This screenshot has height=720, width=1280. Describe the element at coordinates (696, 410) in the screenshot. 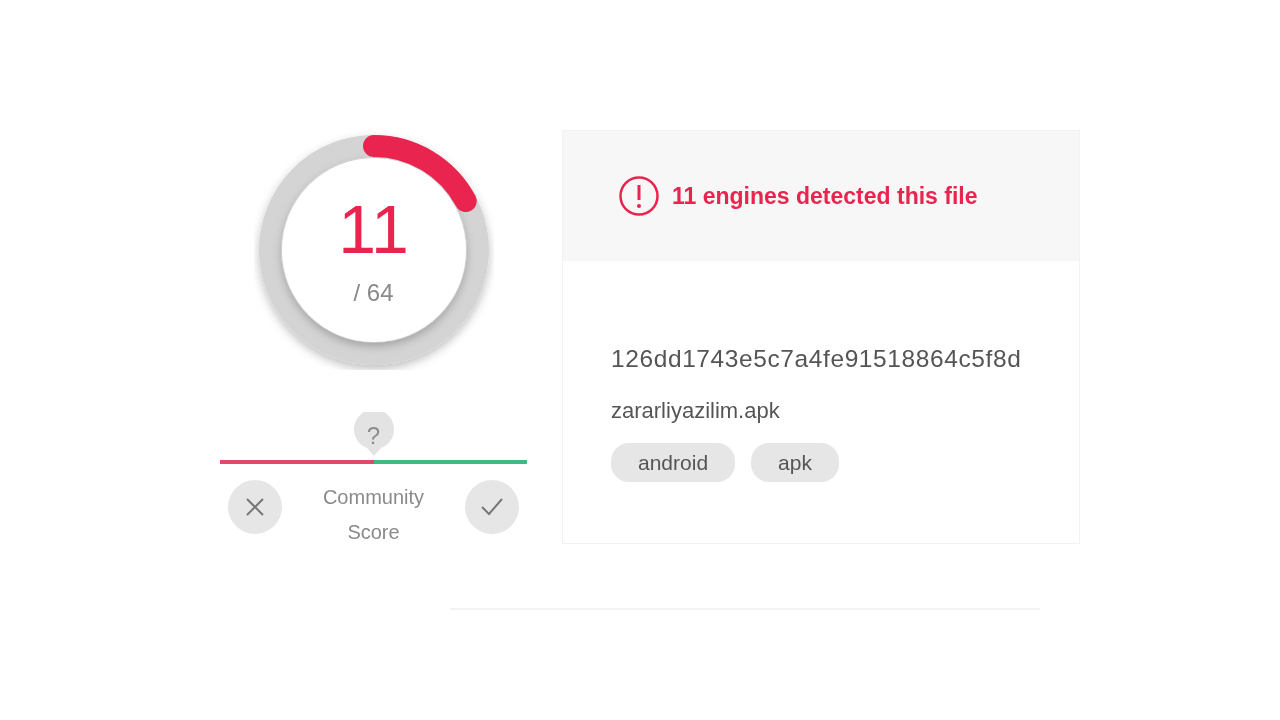

I see `file-name: zararliyazilim.apk` at that location.